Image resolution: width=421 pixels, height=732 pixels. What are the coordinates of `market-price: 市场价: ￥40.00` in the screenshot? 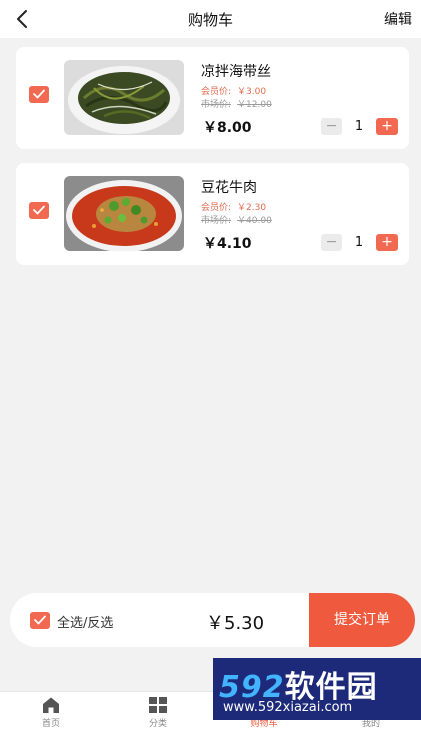 It's located at (236, 221).